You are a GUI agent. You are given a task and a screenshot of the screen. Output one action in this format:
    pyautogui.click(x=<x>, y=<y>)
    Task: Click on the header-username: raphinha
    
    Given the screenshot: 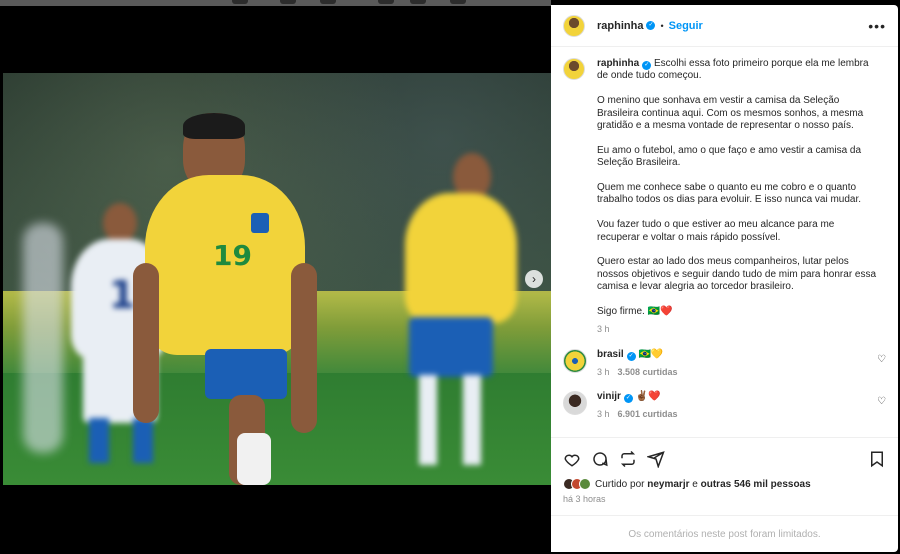 What is the action you would take?
    pyautogui.click(x=620, y=26)
    